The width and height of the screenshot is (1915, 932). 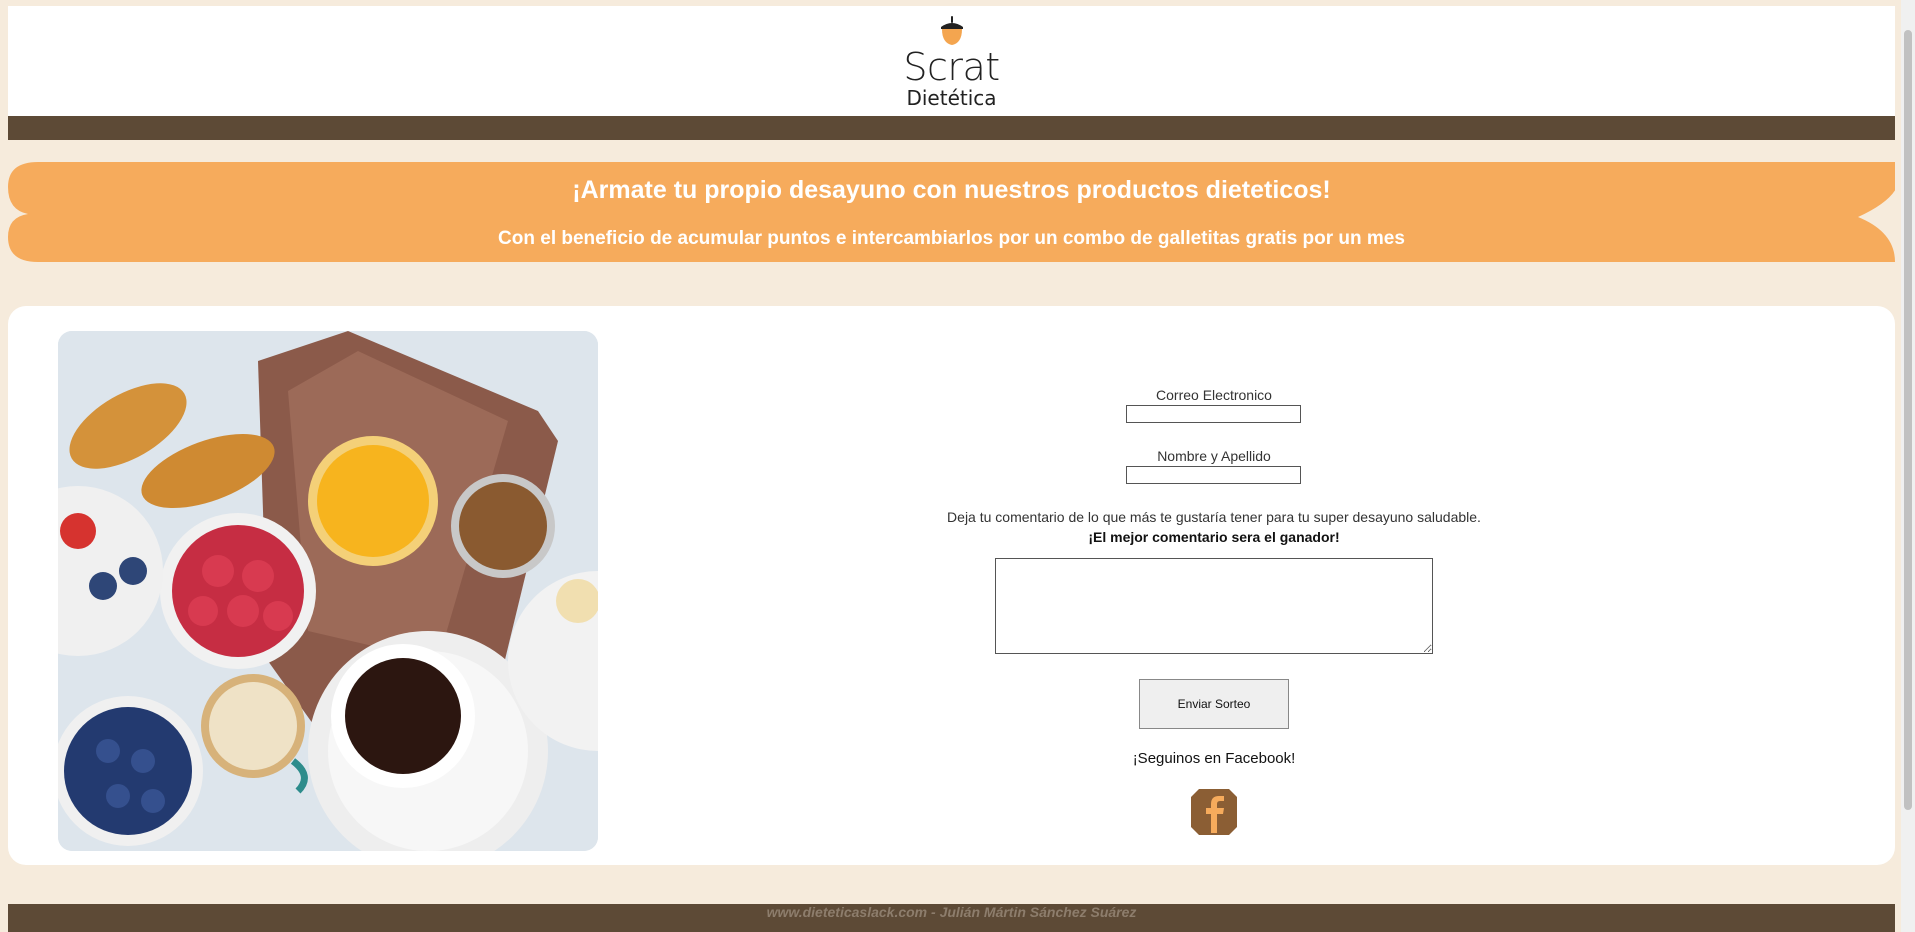 I want to click on email-field, so click(x=1213, y=414).